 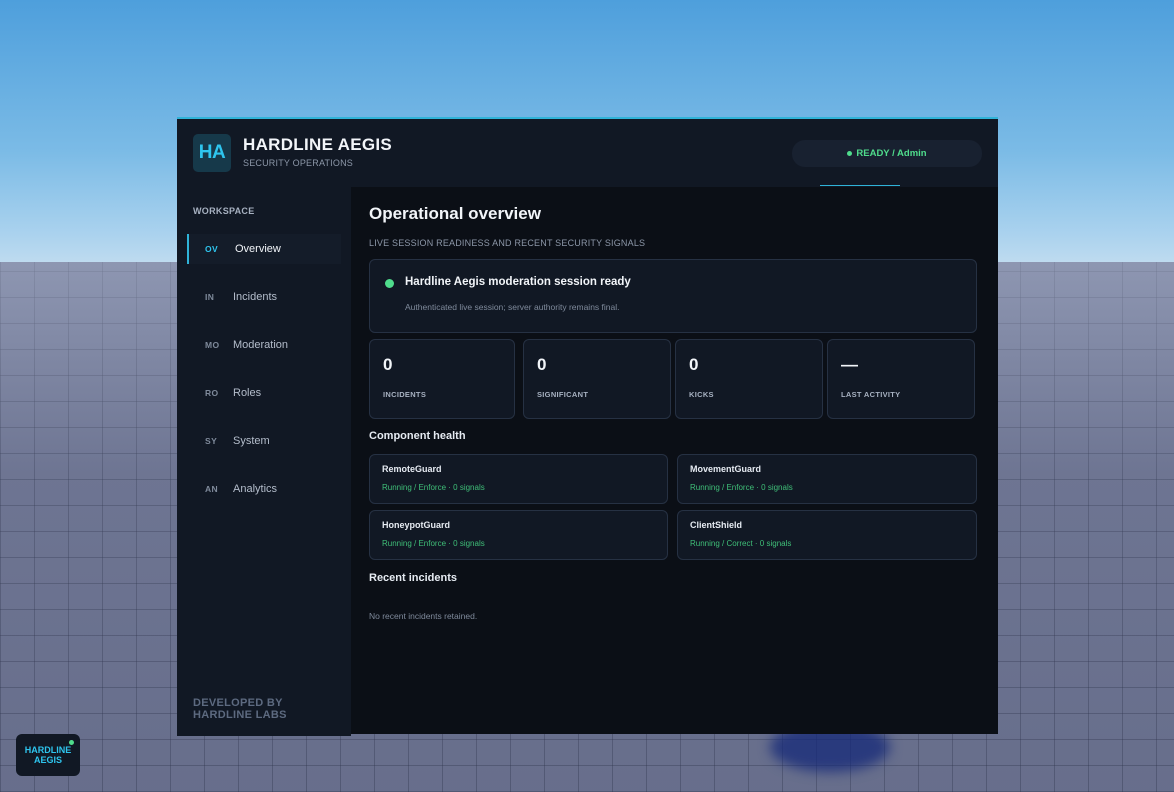 What do you see at coordinates (47, 760) in the screenshot?
I see `launcher-line2: AEGIS` at bounding box center [47, 760].